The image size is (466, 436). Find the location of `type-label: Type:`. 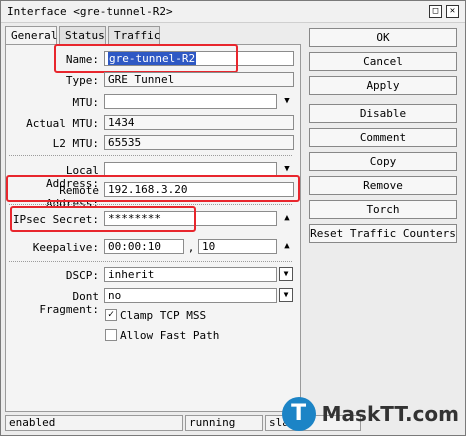

type-label: Type: is located at coordinates (82, 80).